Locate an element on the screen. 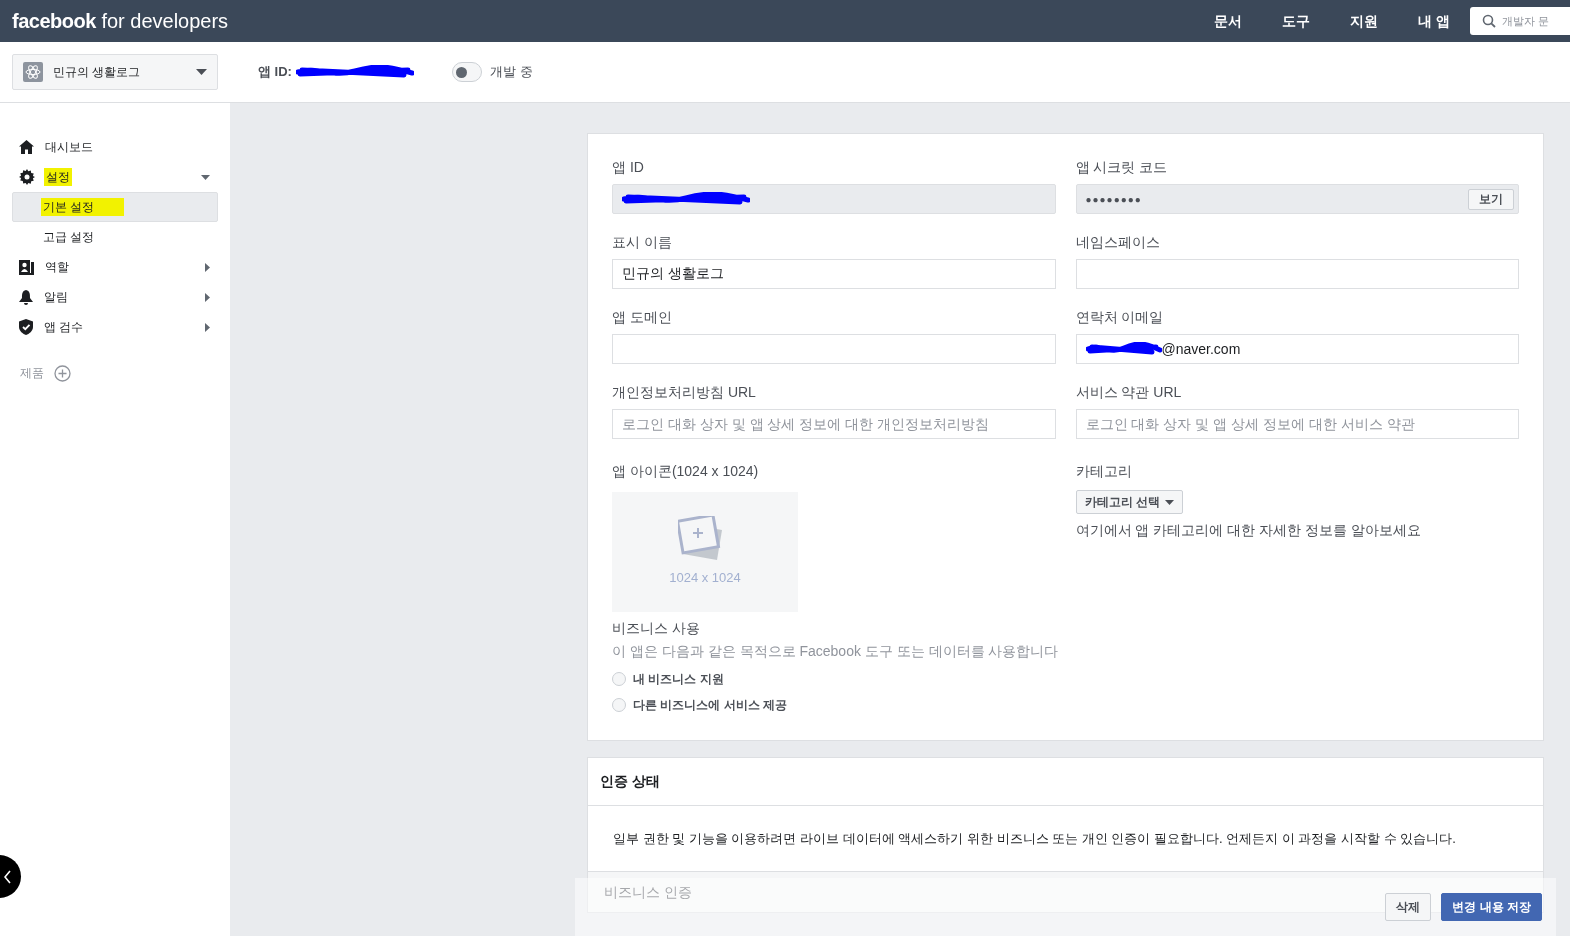  radio-label: 다른 비즈니스에 서비스 제공 is located at coordinates (710, 705).